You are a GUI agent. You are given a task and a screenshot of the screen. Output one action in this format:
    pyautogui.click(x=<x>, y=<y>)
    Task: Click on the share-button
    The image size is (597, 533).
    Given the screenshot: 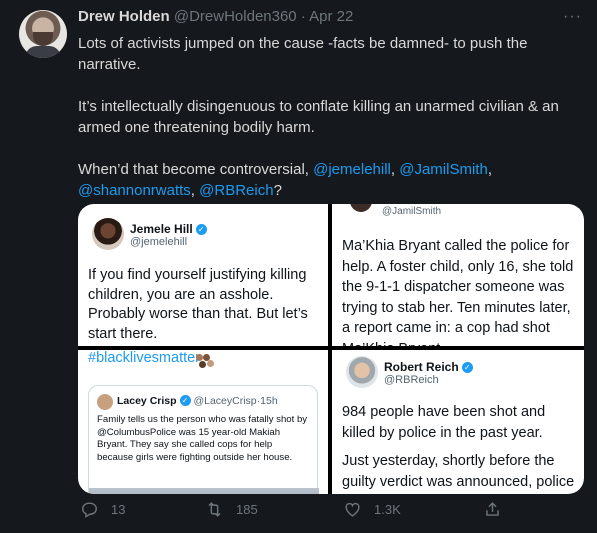 What is the action you would take?
    pyautogui.click(x=492, y=509)
    